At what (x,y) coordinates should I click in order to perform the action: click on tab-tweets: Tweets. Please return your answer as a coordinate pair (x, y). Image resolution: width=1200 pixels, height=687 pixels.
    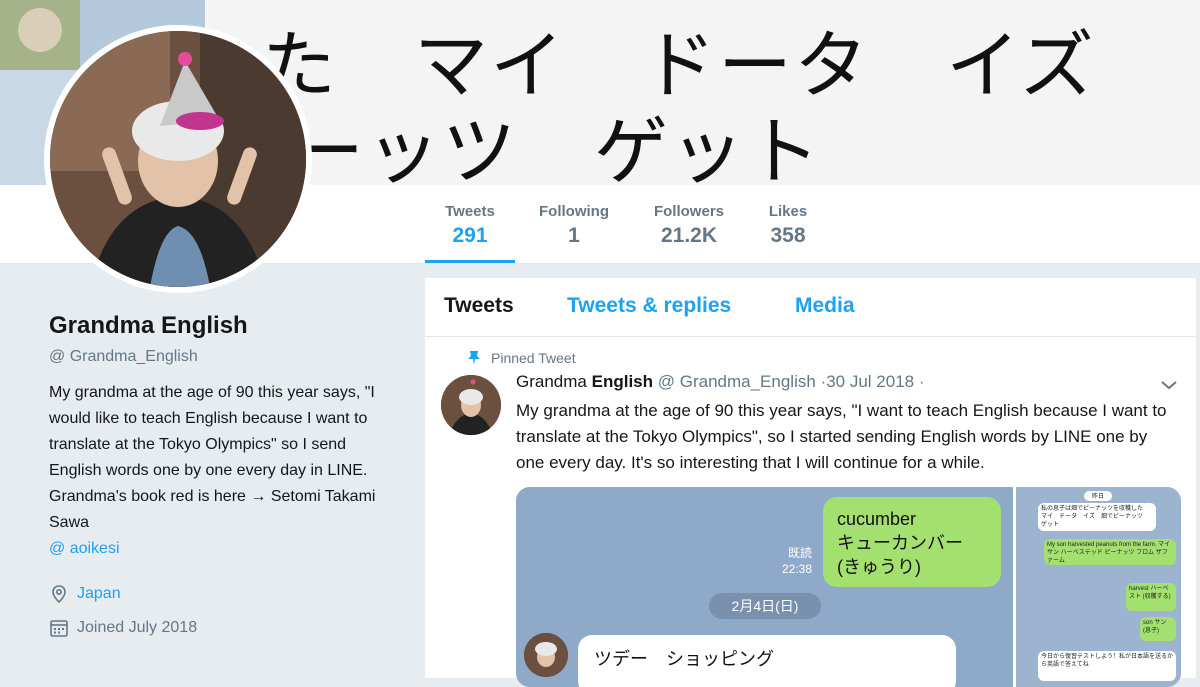
    Looking at the image, I should click on (479, 306).